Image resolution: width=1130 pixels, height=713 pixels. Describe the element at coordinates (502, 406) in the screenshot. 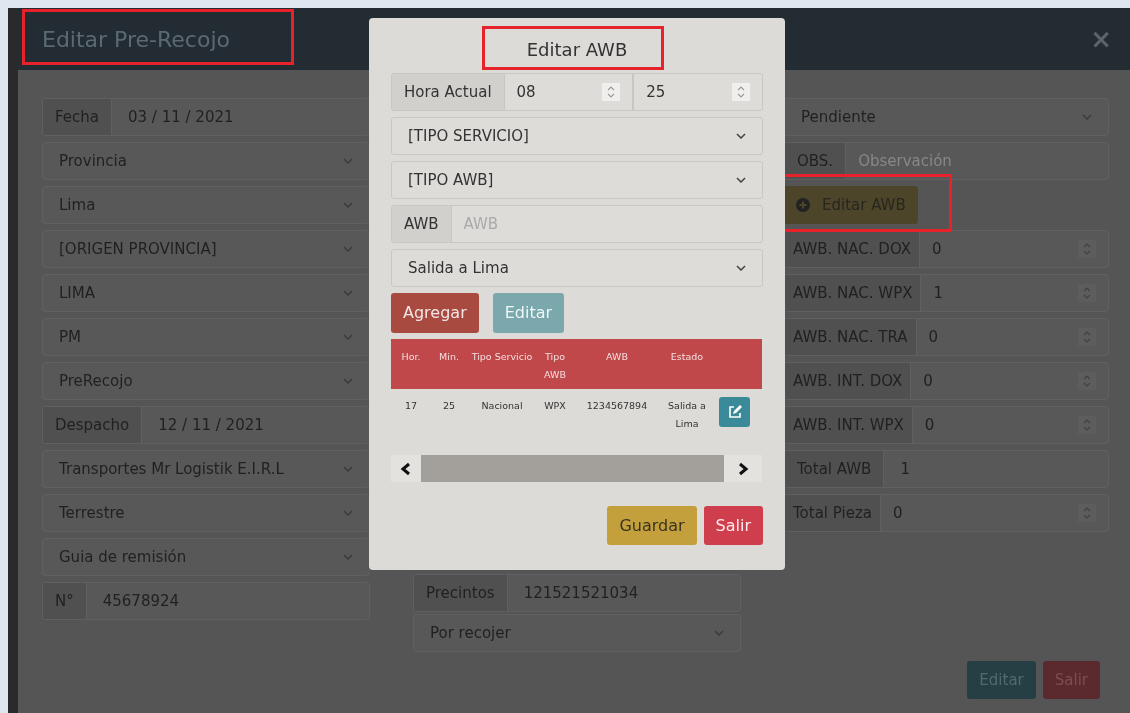

I see `table-cell-text: Nacional` at that location.